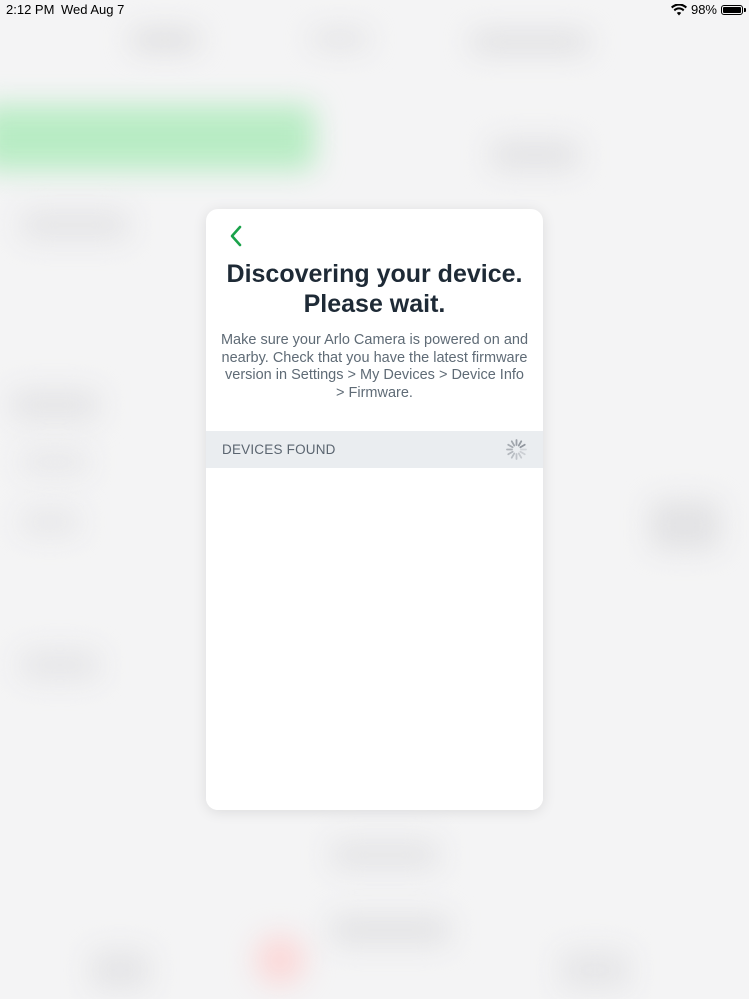 The width and height of the screenshot is (749, 999). I want to click on back-button, so click(236, 236).